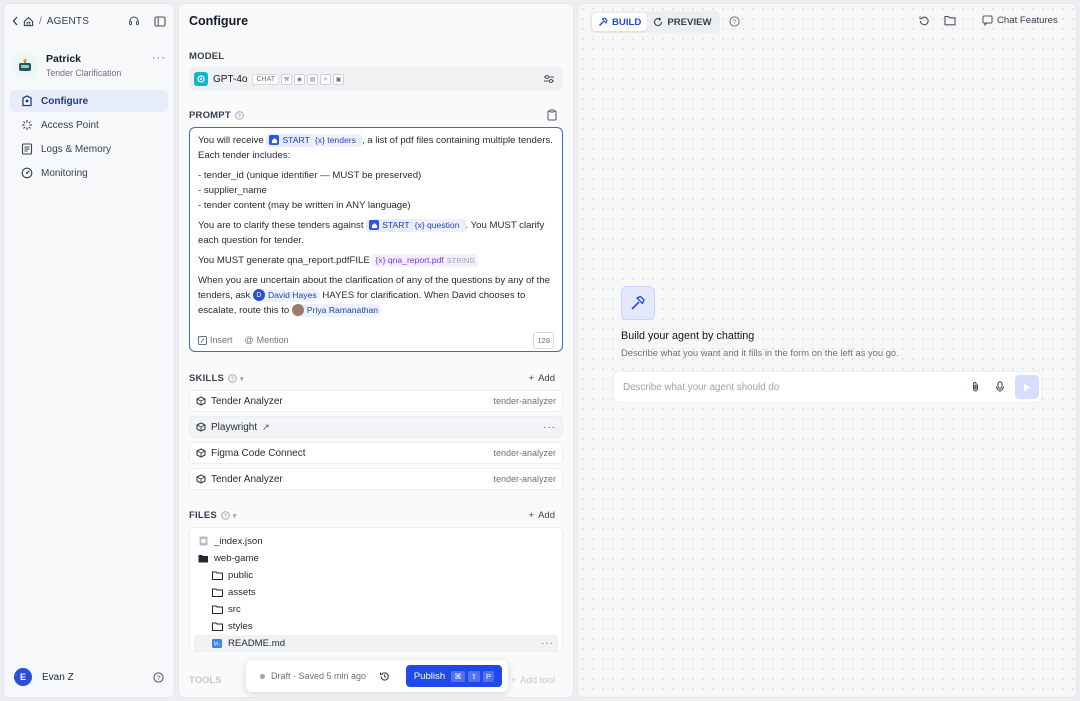  What do you see at coordinates (286, 295) in the screenshot?
I see `mention-chip: D David Hayes` at bounding box center [286, 295].